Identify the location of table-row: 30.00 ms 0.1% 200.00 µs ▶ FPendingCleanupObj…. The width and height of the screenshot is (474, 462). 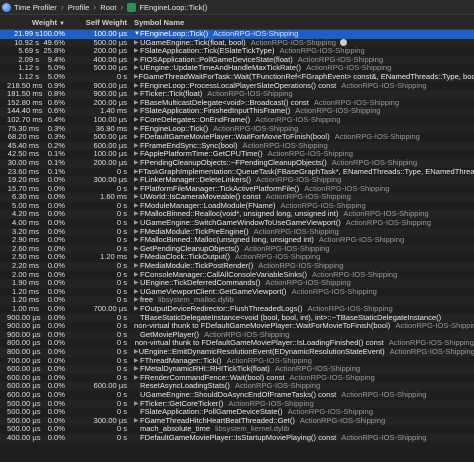
(237, 163).